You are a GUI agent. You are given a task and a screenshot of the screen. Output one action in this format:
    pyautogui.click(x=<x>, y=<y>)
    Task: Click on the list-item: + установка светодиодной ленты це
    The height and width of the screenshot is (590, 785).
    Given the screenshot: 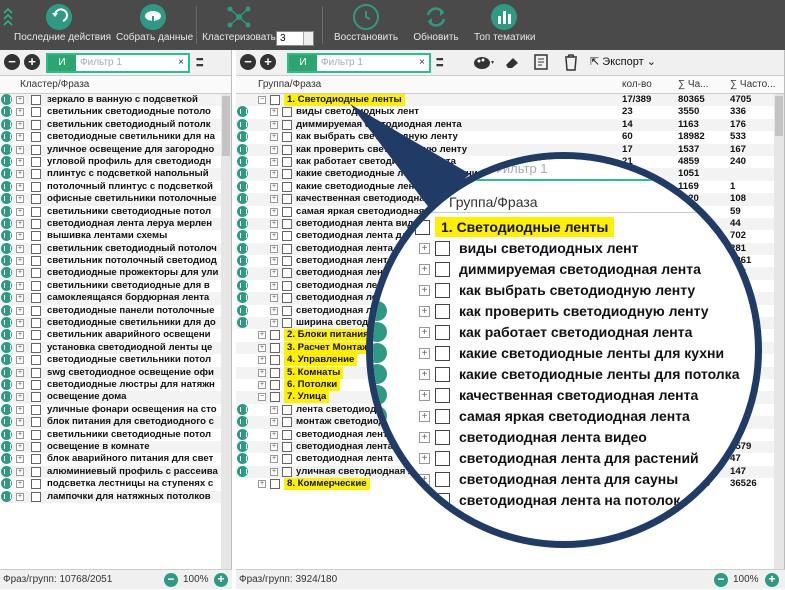 What is the action you would take?
    pyautogui.click(x=115, y=348)
    